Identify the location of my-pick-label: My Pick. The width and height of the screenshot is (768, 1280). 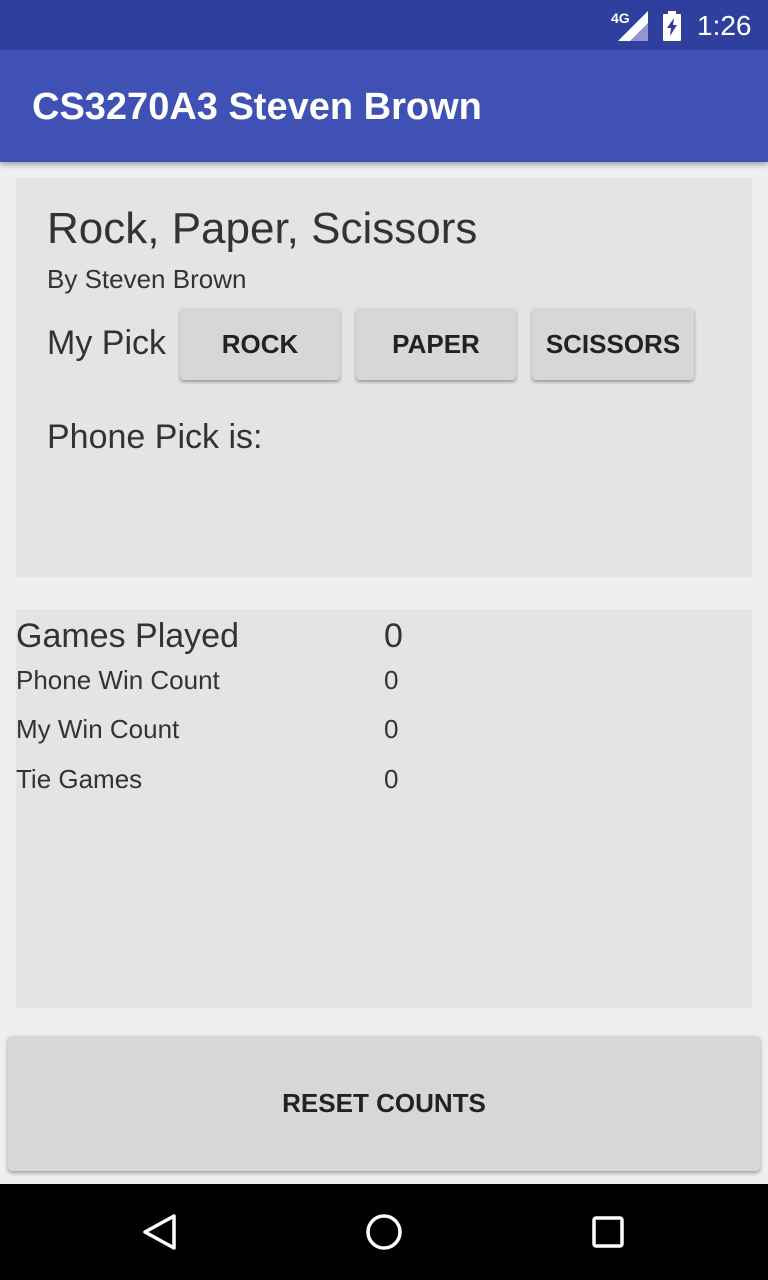
(106, 343).